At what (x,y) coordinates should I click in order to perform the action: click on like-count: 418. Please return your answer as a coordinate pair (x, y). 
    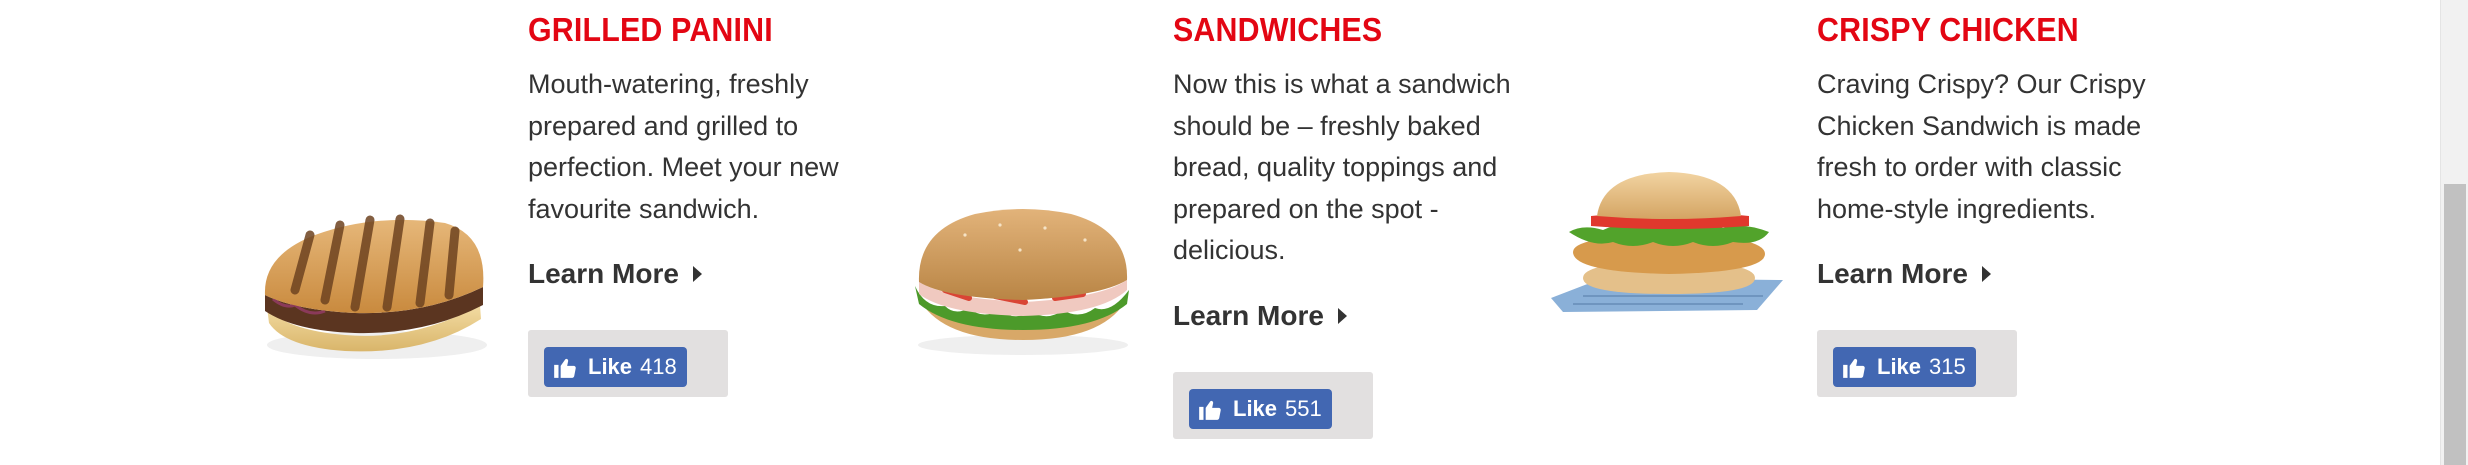
    Looking at the image, I should click on (658, 366).